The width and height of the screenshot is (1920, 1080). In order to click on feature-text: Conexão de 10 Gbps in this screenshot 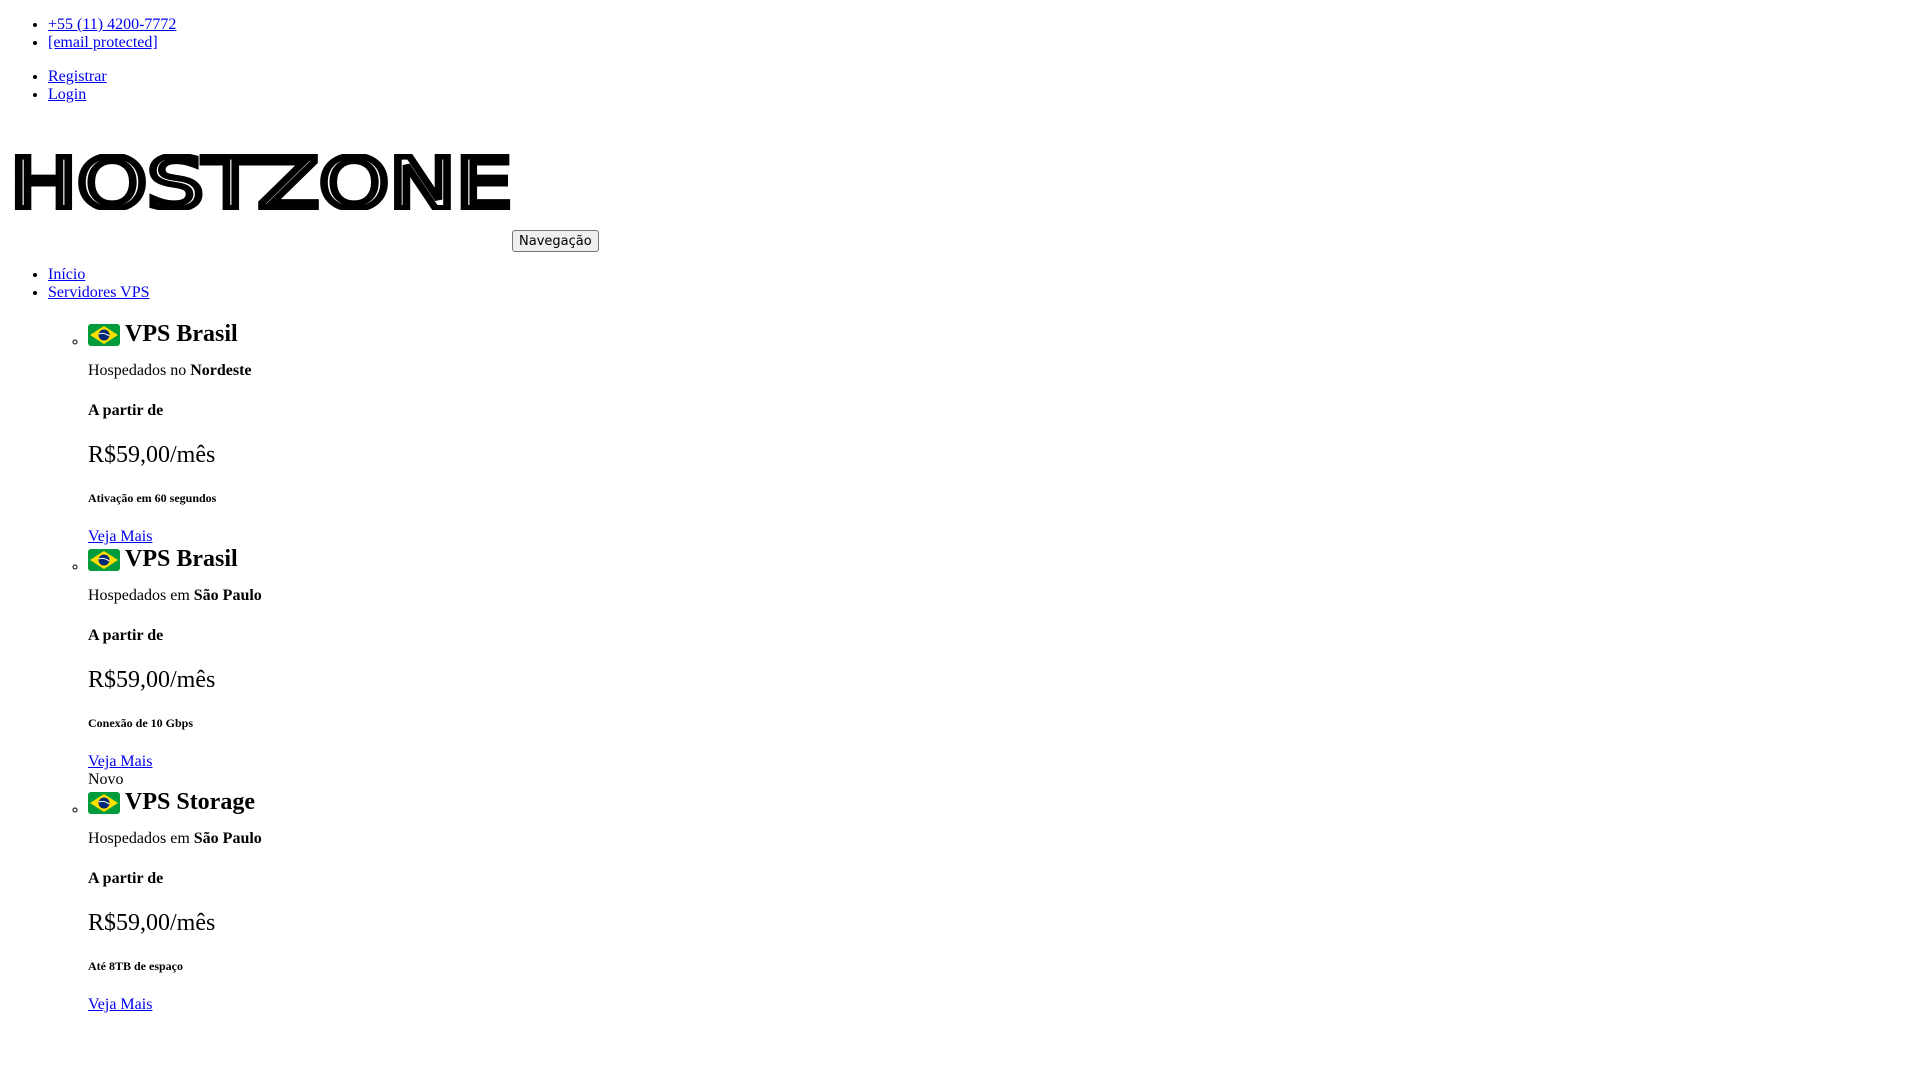, I will do `click(141, 722)`.